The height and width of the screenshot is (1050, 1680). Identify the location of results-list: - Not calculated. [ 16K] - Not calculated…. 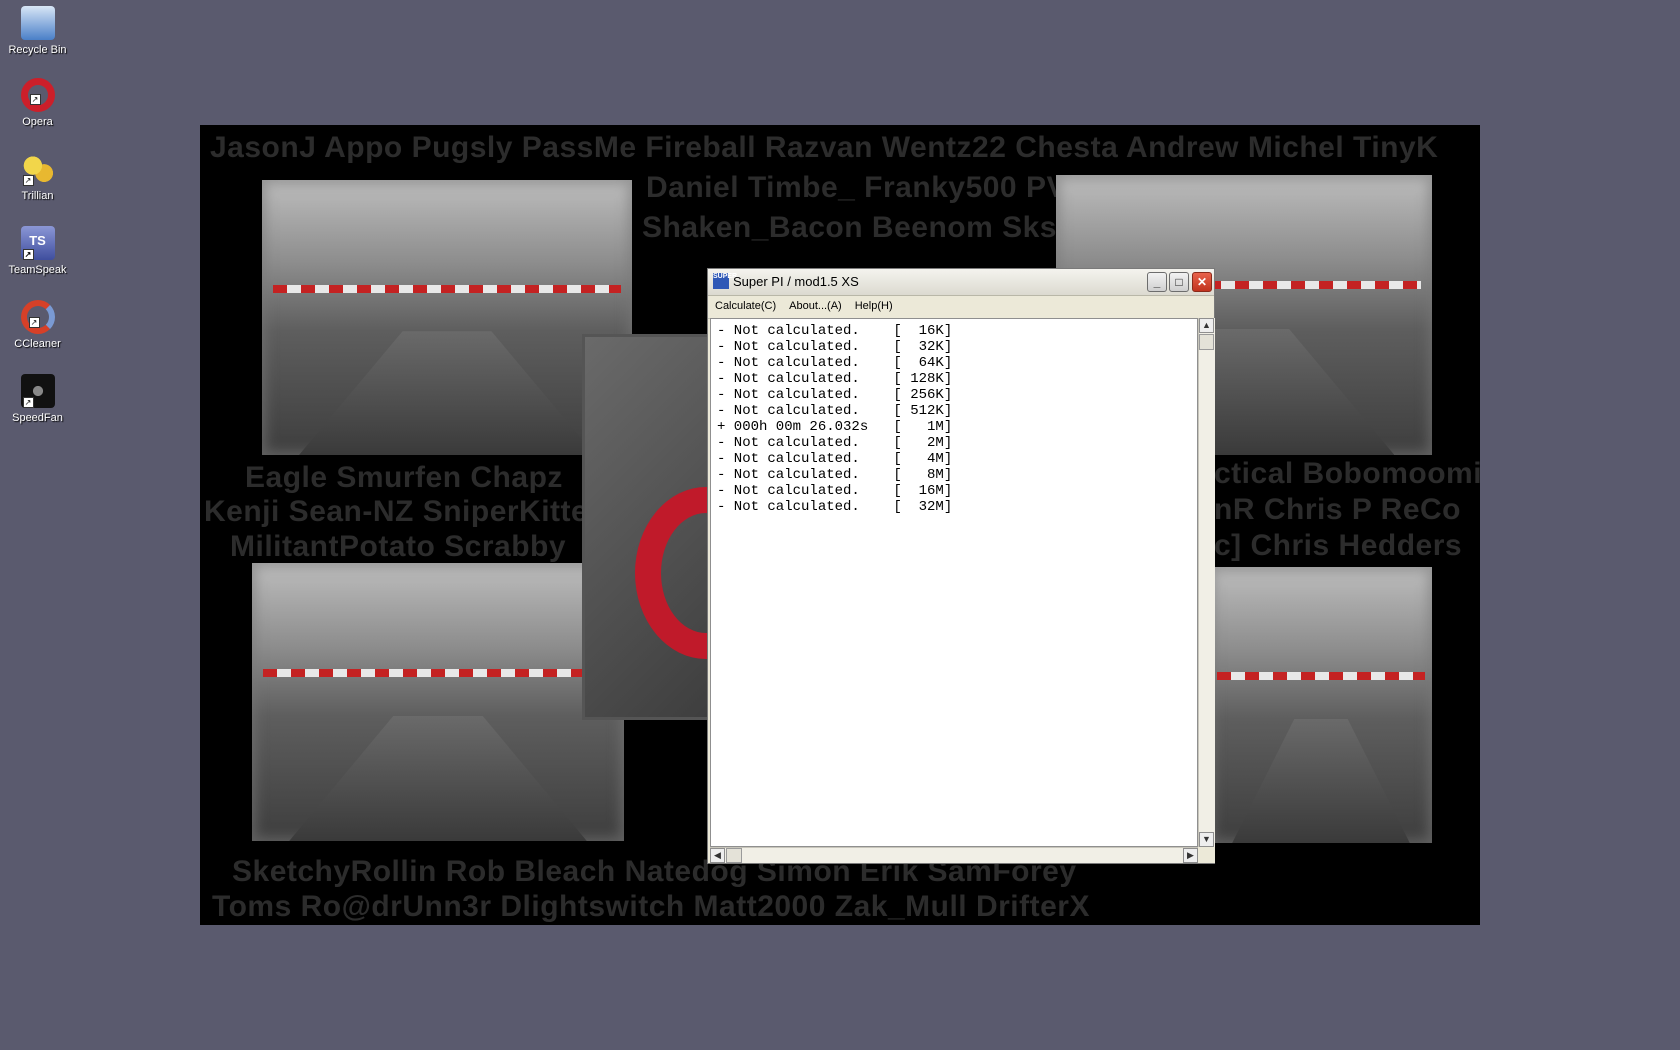
(954, 417).